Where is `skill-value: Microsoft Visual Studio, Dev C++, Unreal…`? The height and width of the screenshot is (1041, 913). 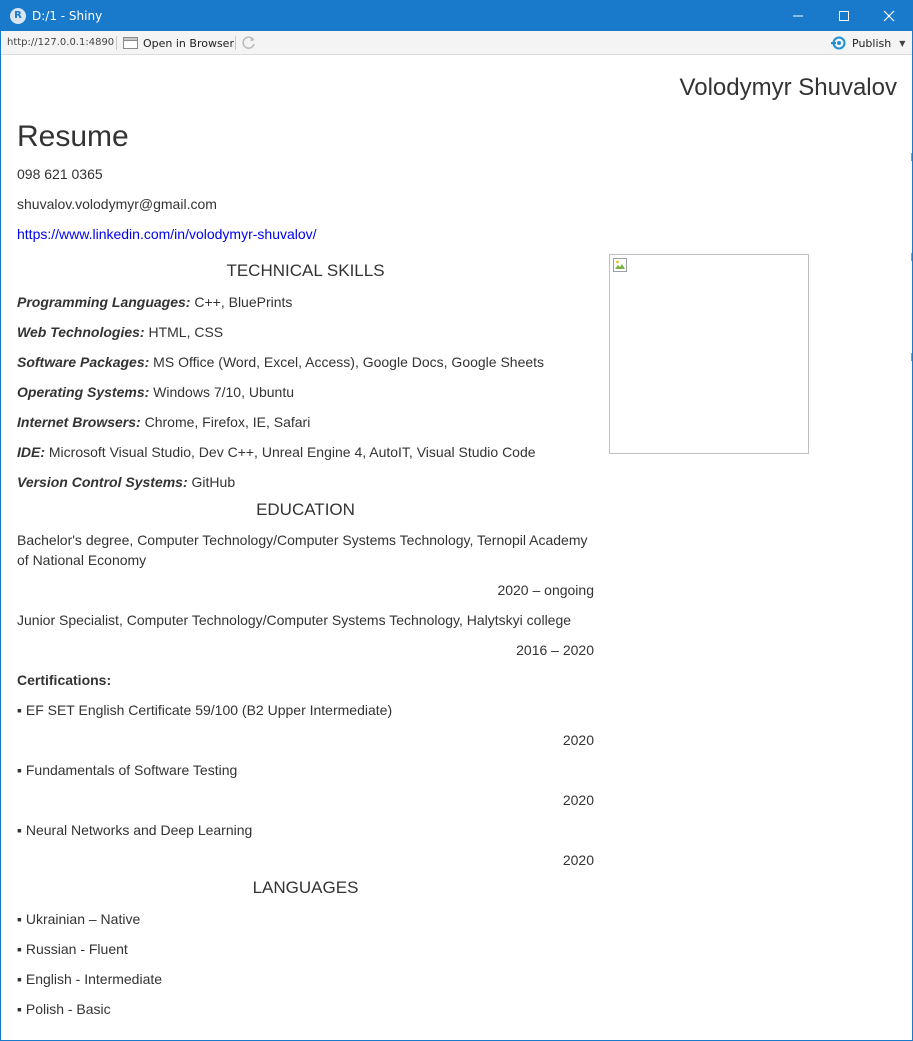
skill-value: Microsoft Visual Studio, Dev C++, Unreal… is located at coordinates (290, 452).